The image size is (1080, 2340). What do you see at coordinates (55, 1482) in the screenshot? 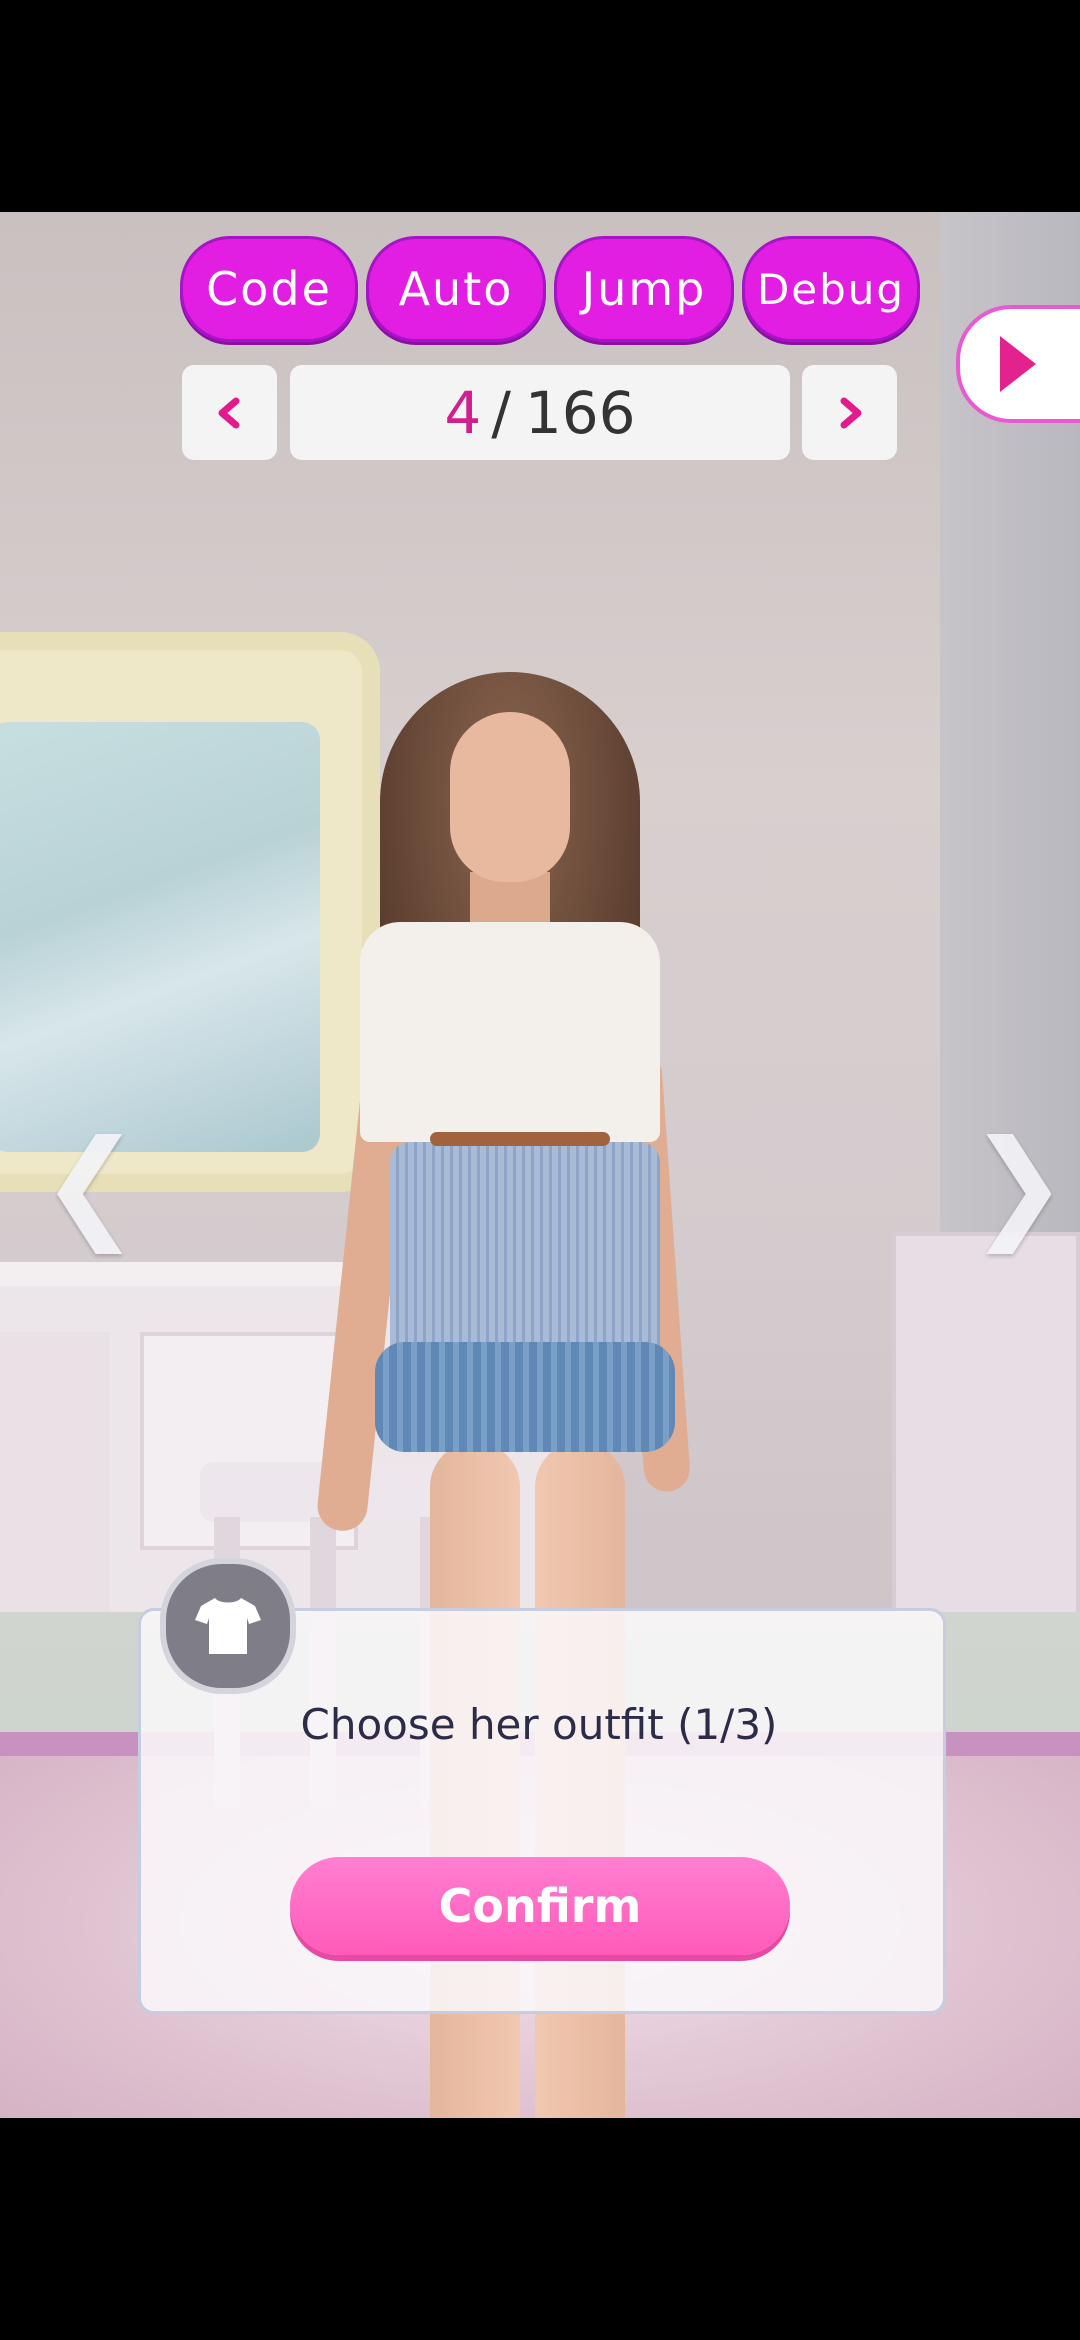
I see `dresser-drawer-left` at bounding box center [55, 1482].